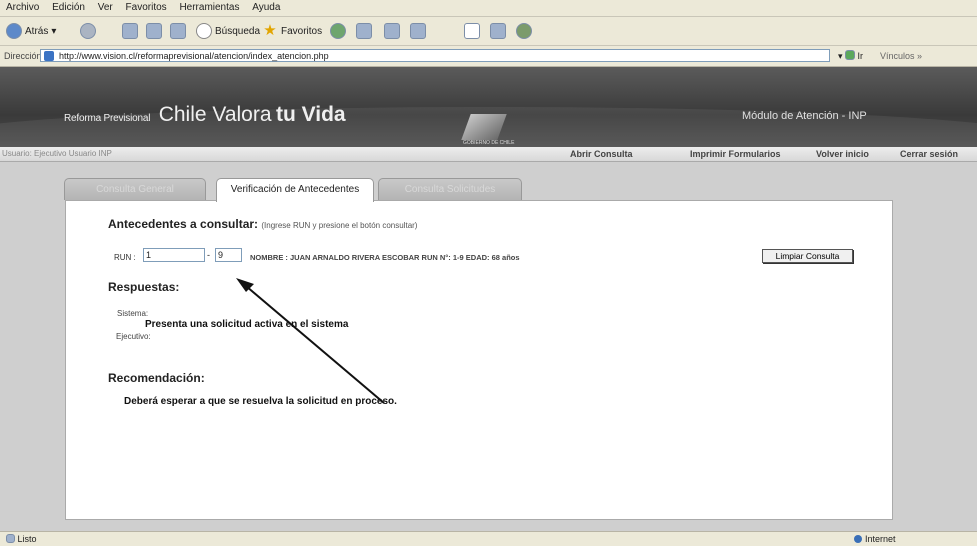 This screenshot has width=977, height=546. What do you see at coordinates (901, 56) in the screenshot?
I see `links-toolbar: Vínculos »` at bounding box center [901, 56].